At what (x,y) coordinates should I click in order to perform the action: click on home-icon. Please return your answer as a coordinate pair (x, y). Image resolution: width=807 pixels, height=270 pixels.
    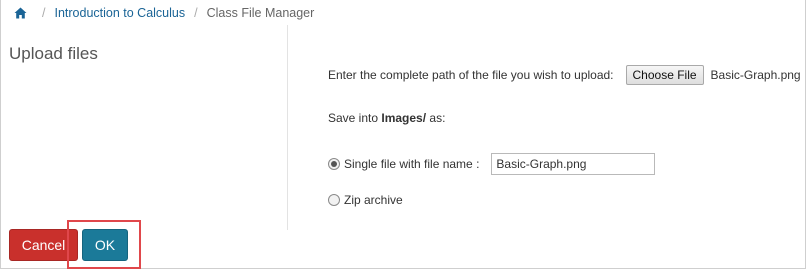
    Looking at the image, I should click on (20, 13).